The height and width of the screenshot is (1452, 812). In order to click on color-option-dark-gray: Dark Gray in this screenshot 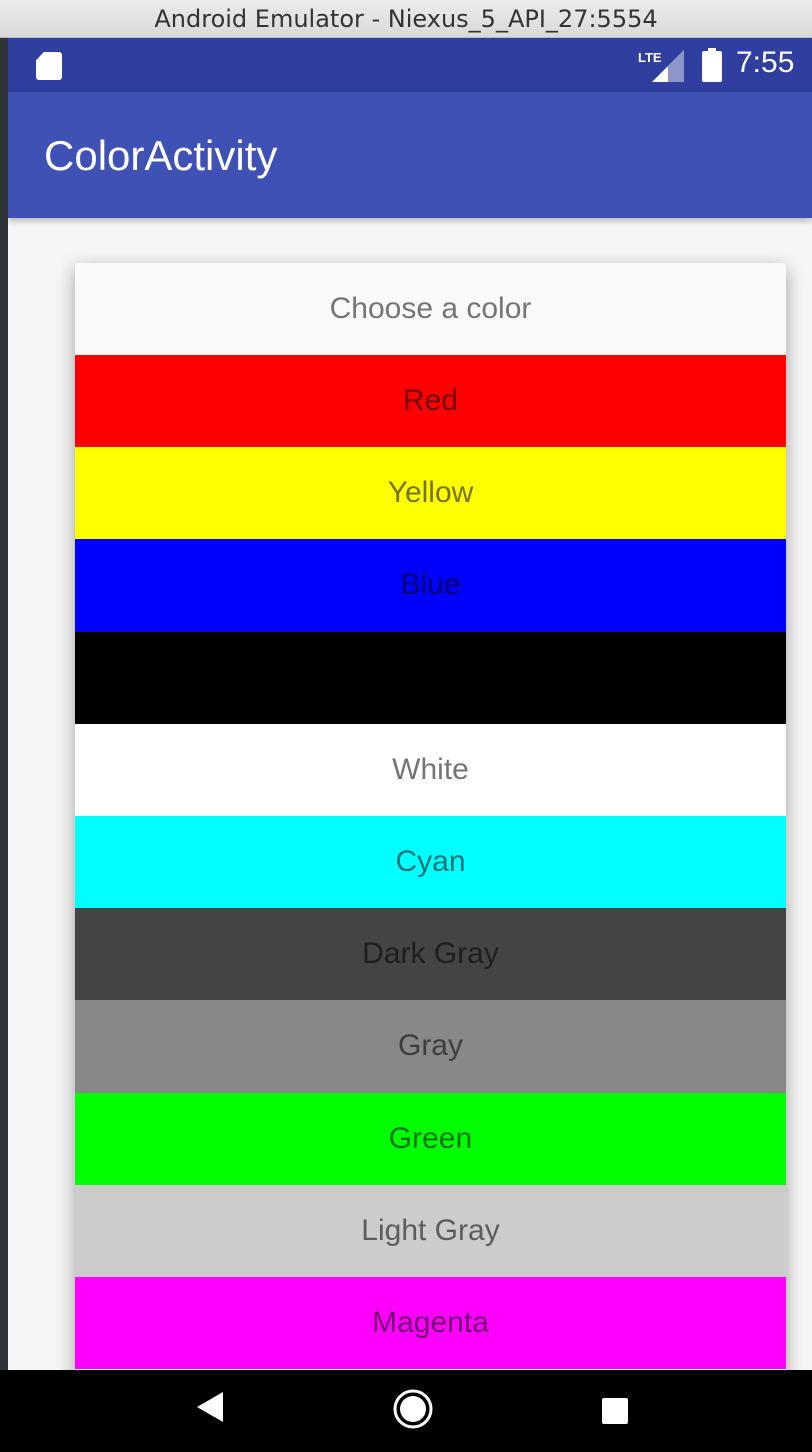, I will do `click(430, 954)`.